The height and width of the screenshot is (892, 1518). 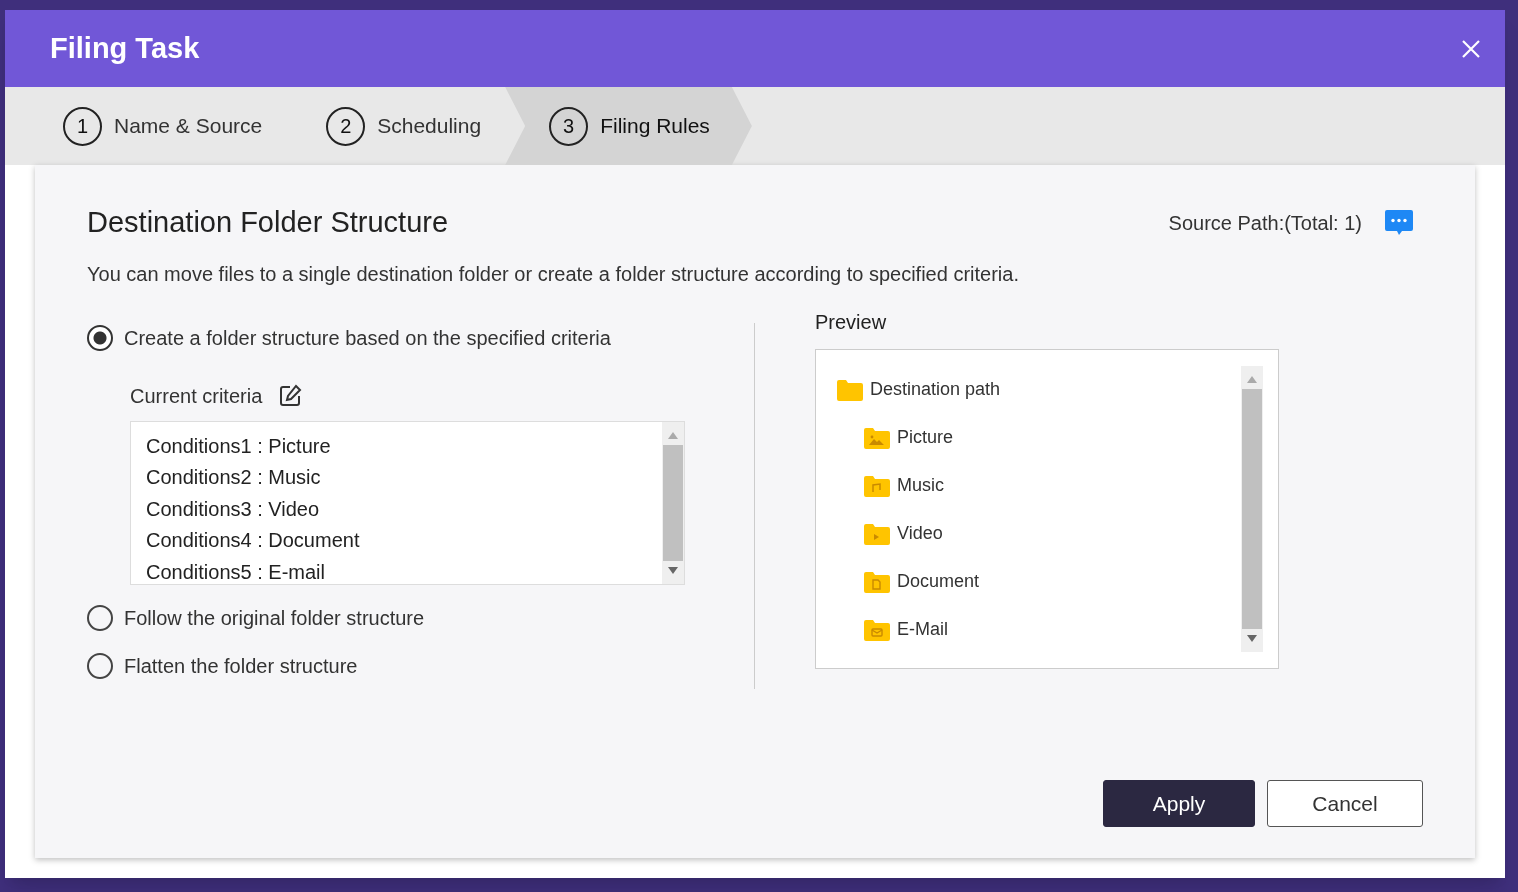 What do you see at coordinates (196, 396) in the screenshot?
I see `criteria-label: Current criteria` at bounding box center [196, 396].